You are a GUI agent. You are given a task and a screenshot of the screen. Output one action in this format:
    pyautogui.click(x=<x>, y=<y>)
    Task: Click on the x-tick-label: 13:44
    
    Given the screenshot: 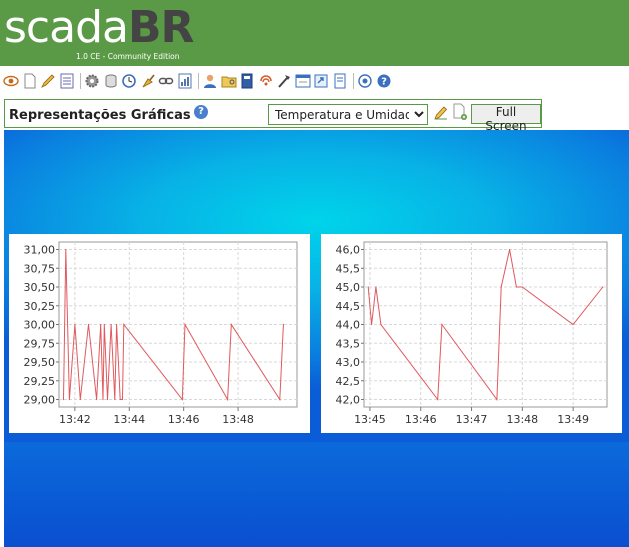 What is the action you would take?
    pyautogui.click(x=129, y=419)
    